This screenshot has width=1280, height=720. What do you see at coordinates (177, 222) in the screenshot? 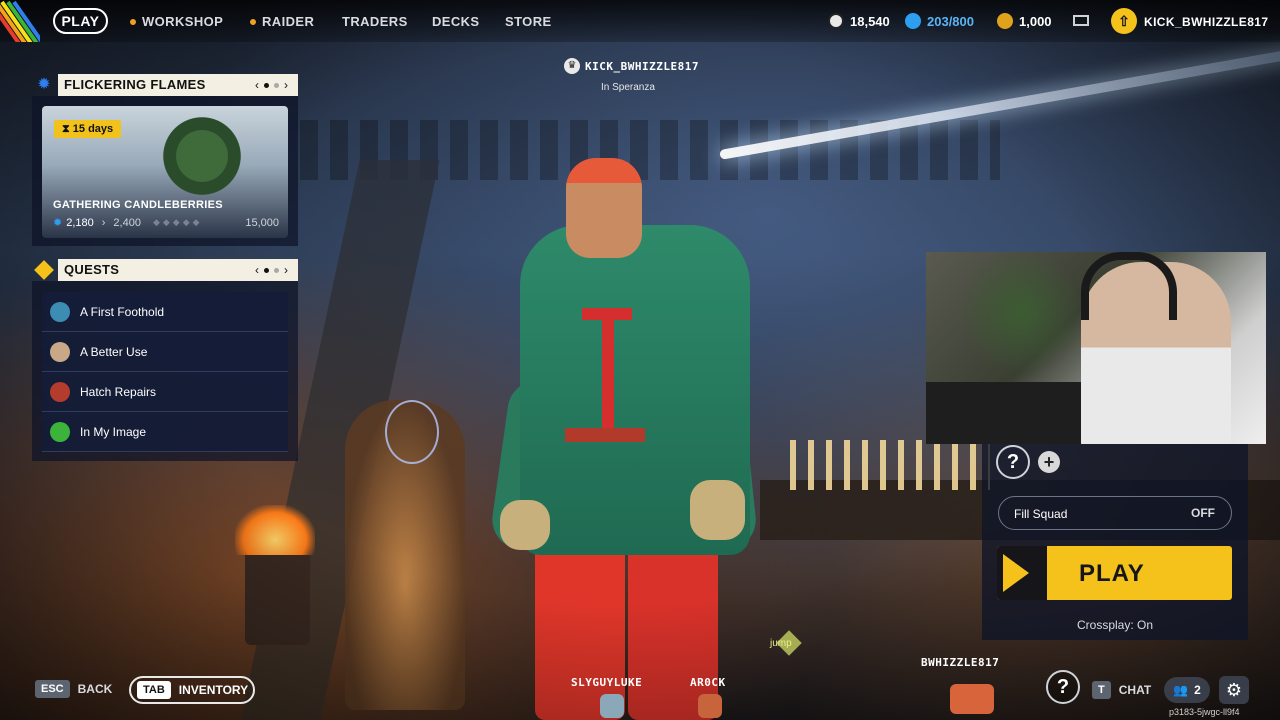
I see `progress-diamonds-icon: ◆◆◆◆◆` at bounding box center [177, 222].